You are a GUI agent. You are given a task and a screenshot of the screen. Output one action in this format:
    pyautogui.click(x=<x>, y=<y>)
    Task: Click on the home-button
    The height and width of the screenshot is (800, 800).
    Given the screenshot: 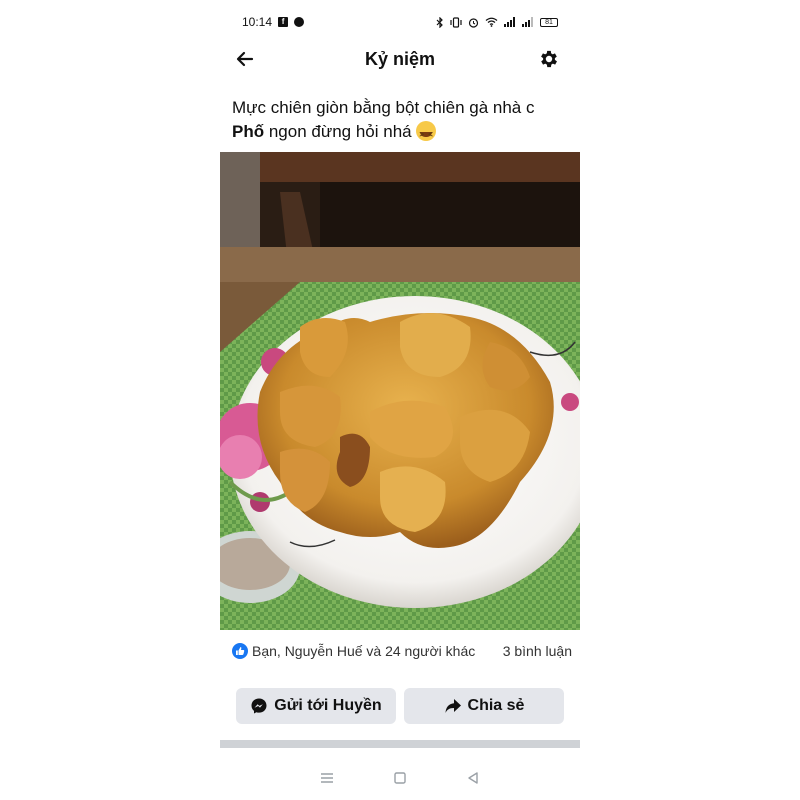 What is the action you would take?
    pyautogui.click(x=400, y=778)
    